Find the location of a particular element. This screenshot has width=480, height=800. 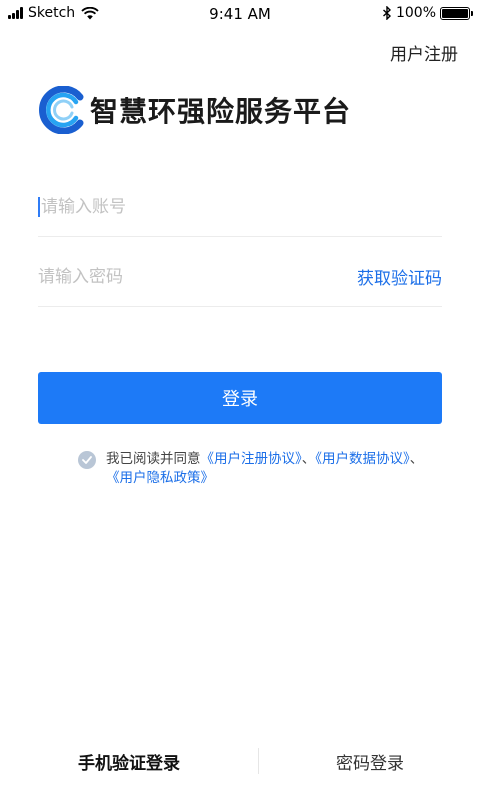

account-input is located at coordinates (241, 206).